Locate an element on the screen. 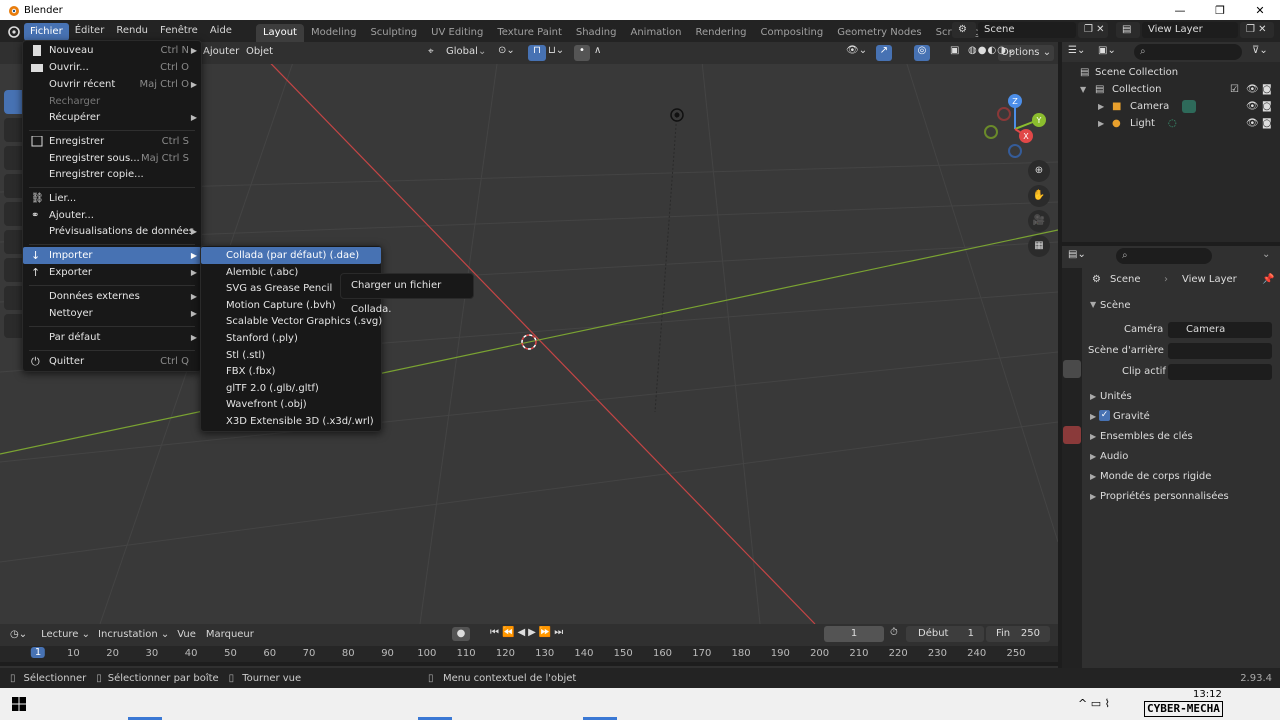 Image resolution: width=1280 pixels, height=720 pixels. collection-tab is located at coordinates (1072, 413).